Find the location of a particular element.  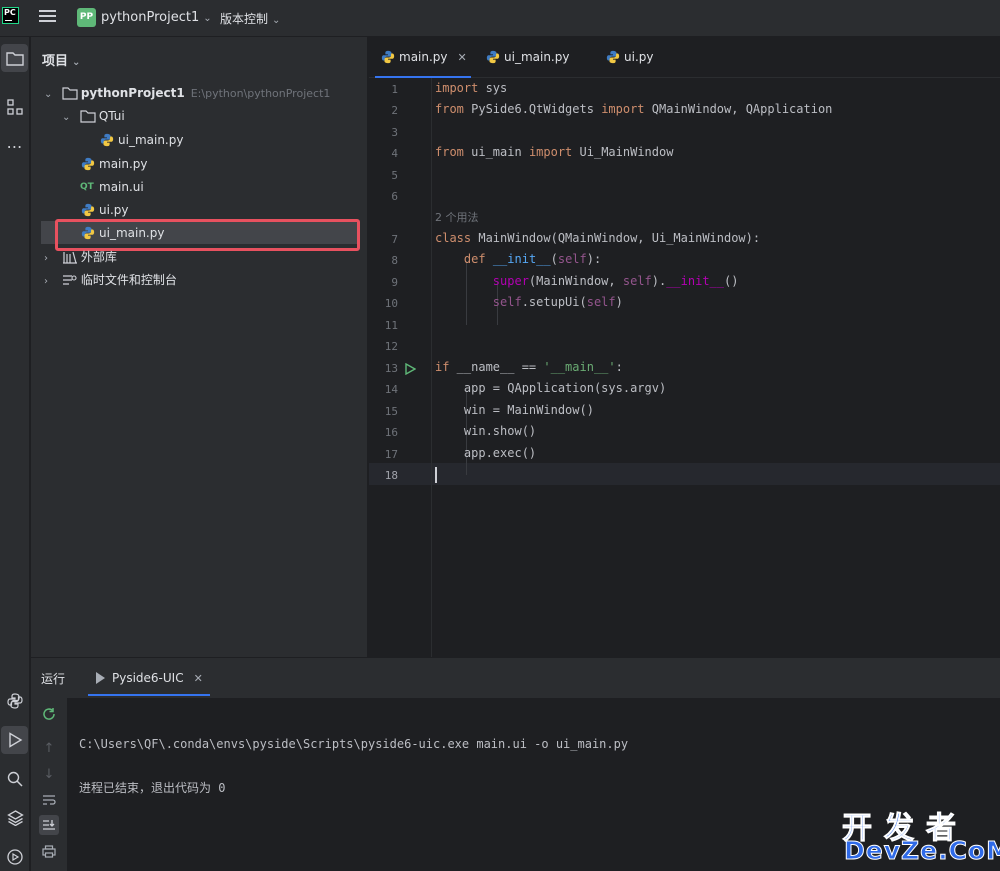

run-tool-button is located at coordinates (14, 740).